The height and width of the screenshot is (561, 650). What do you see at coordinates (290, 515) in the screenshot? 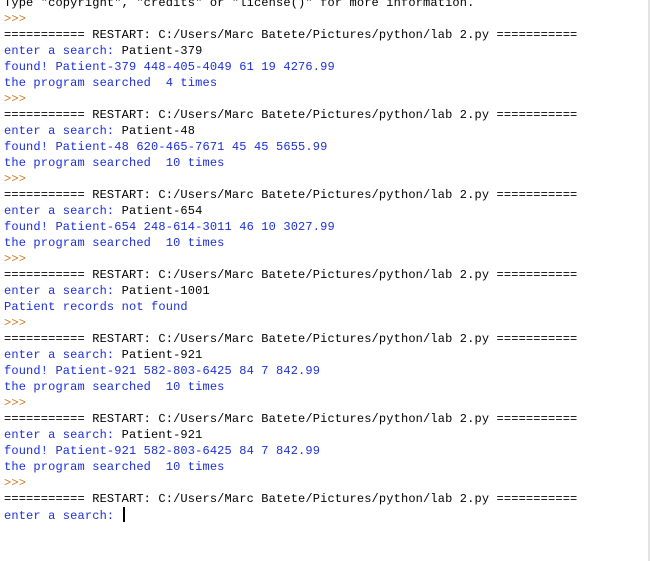
I see `active-input-line: enter a search:` at bounding box center [290, 515].